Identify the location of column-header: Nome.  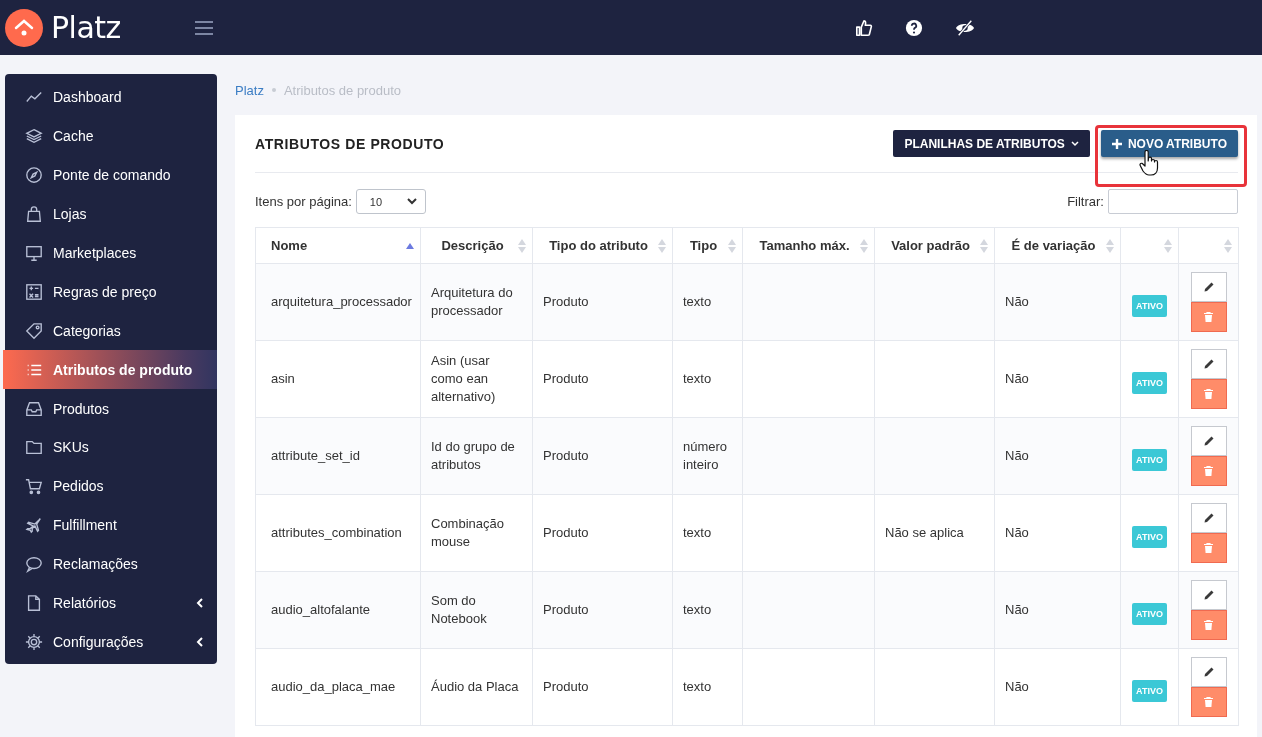
(338, 245).